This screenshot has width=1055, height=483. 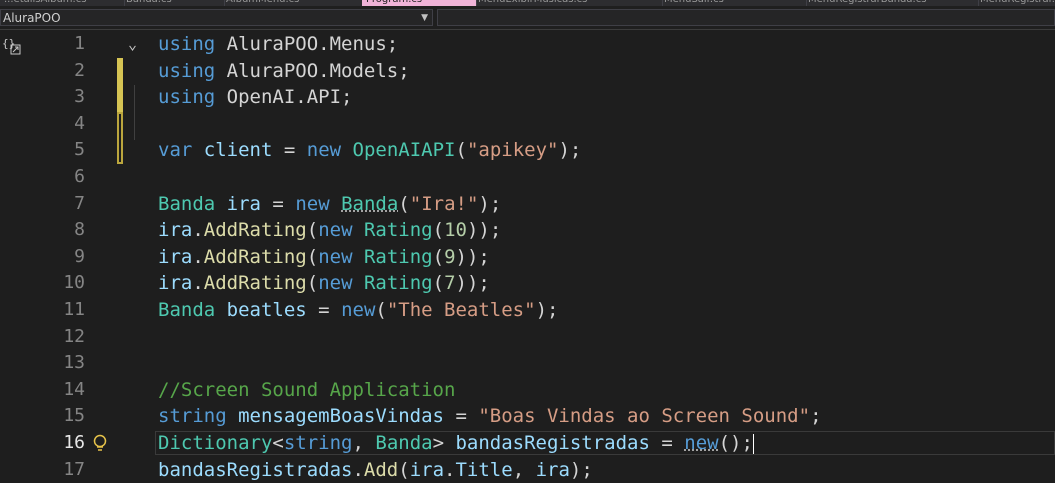 I want to click on line-number: 17, so click(x=74, y=469).